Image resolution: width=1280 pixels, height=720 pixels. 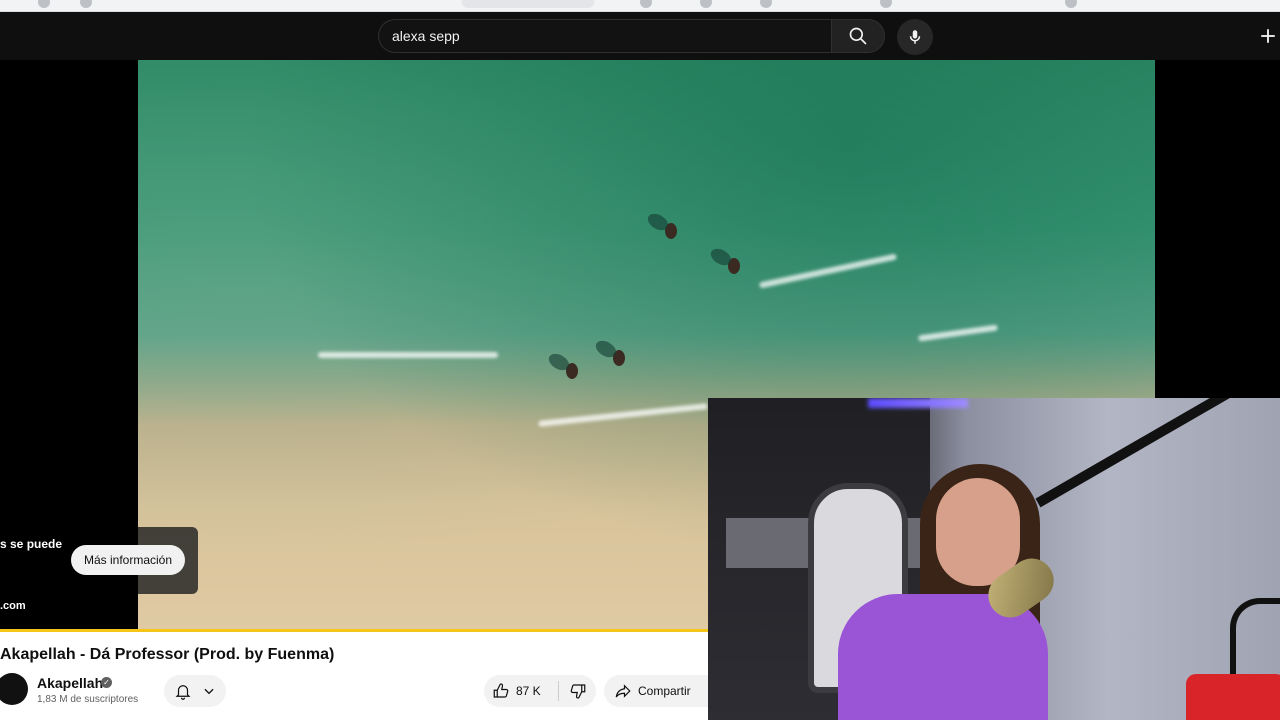 I want to click on like-count: 87 K, so click(x=528, y=691).